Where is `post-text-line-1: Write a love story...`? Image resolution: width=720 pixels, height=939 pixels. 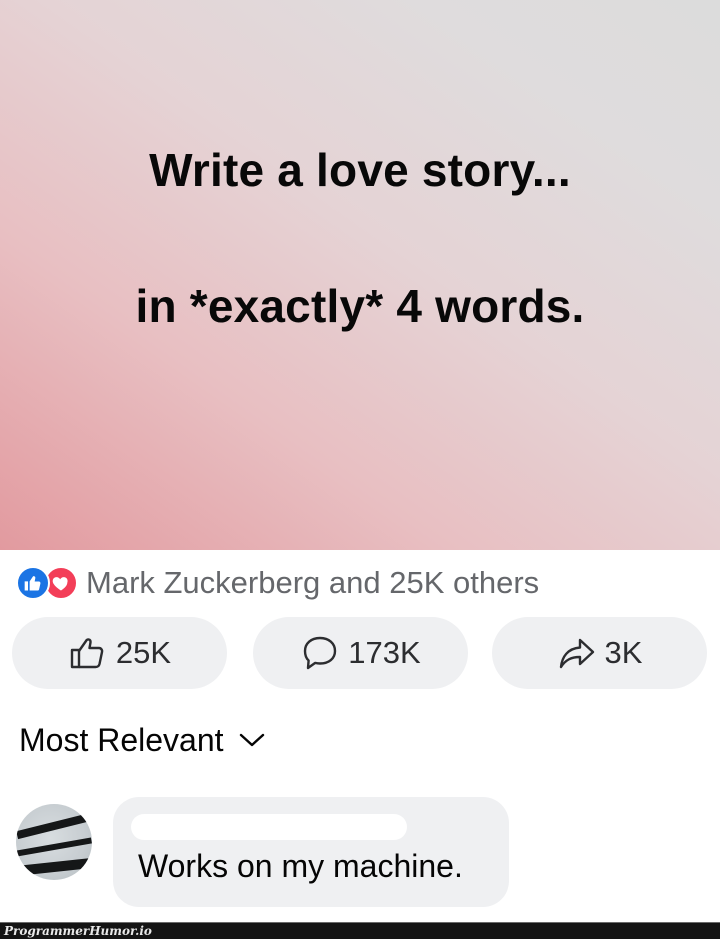
post-text-line-1: Write a love story... is located at coordinates (360, 170).